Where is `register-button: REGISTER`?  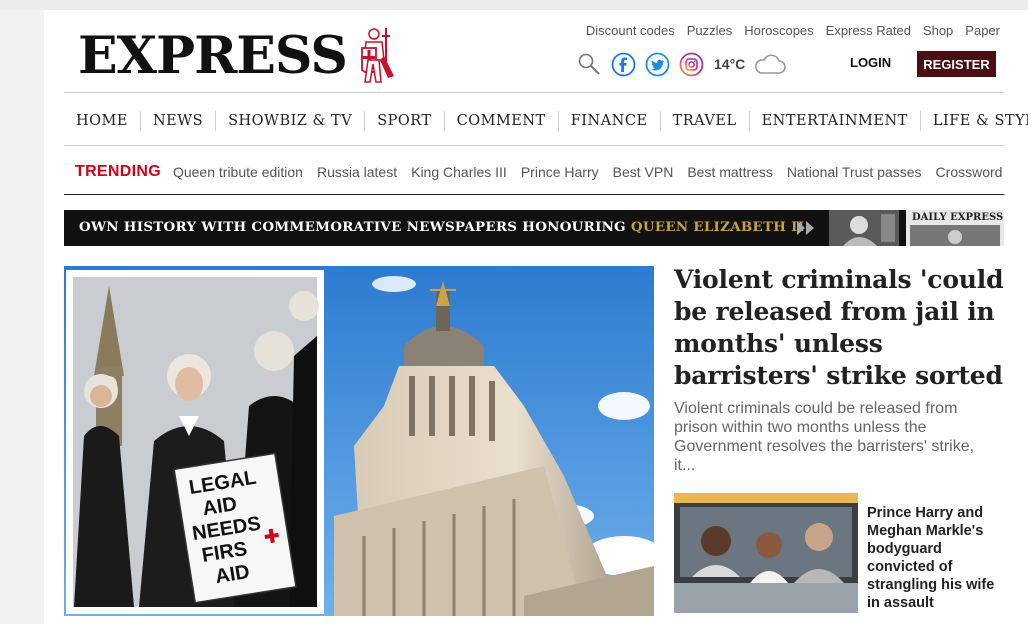 register-button: REGISTER is located at coordinates (956, 64).